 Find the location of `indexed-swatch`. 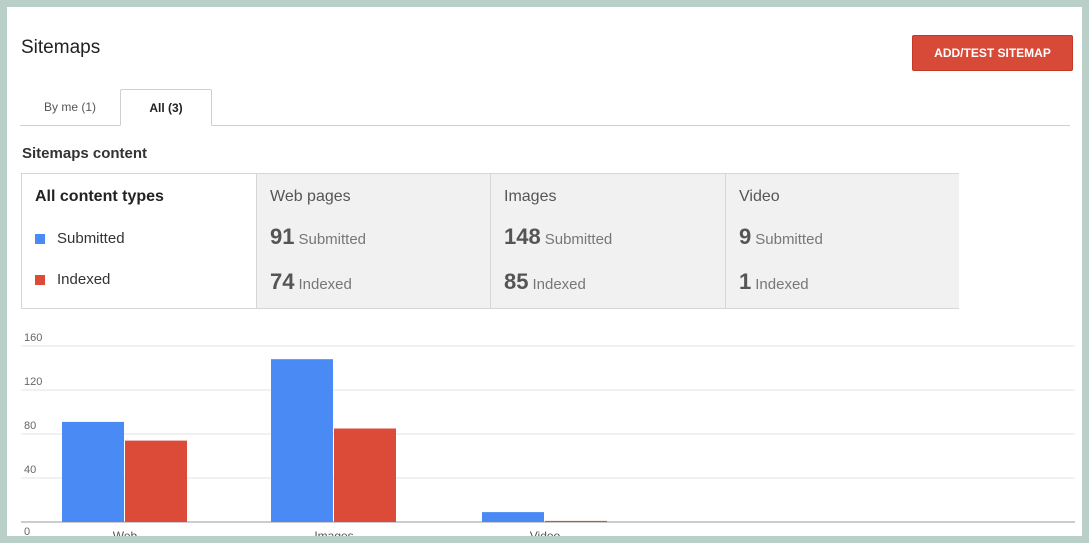

indexed-swatch is located at coordinates (40, 279).